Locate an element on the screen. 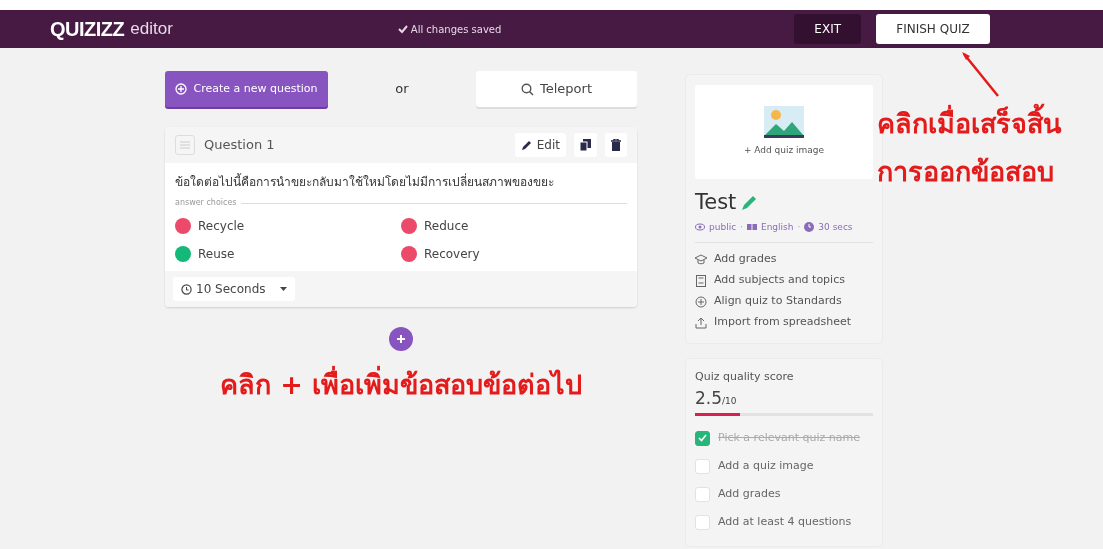 The width and height of the screenshot is (1103, 549). duplicate-button is located at coordinates (585, 145).